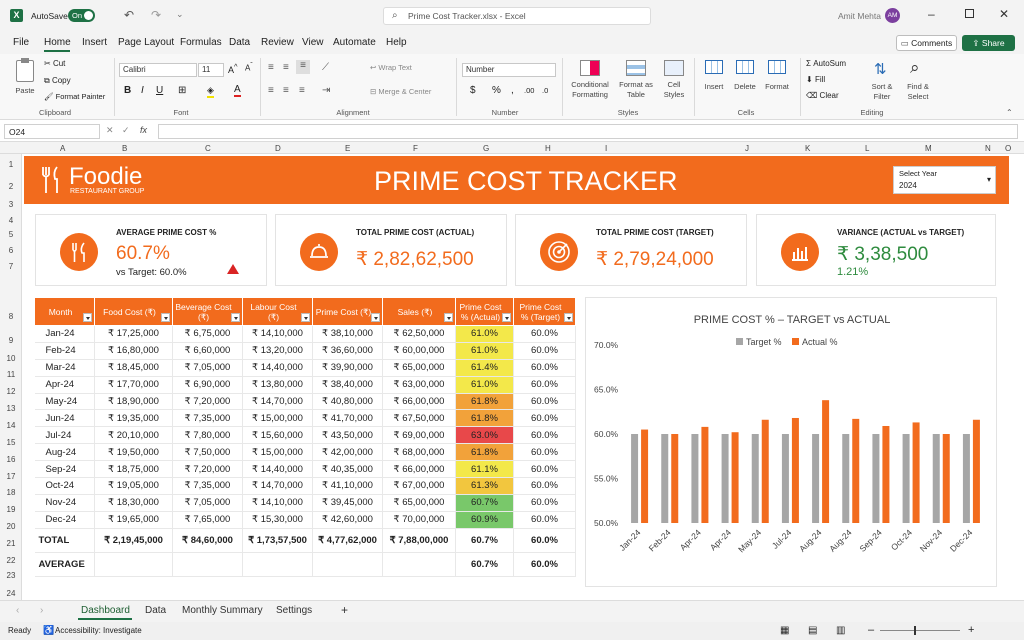 This screenshot has height=640, width=1024. I want to click on table-cell: ₹ 67,50,000, so click(419, 418).